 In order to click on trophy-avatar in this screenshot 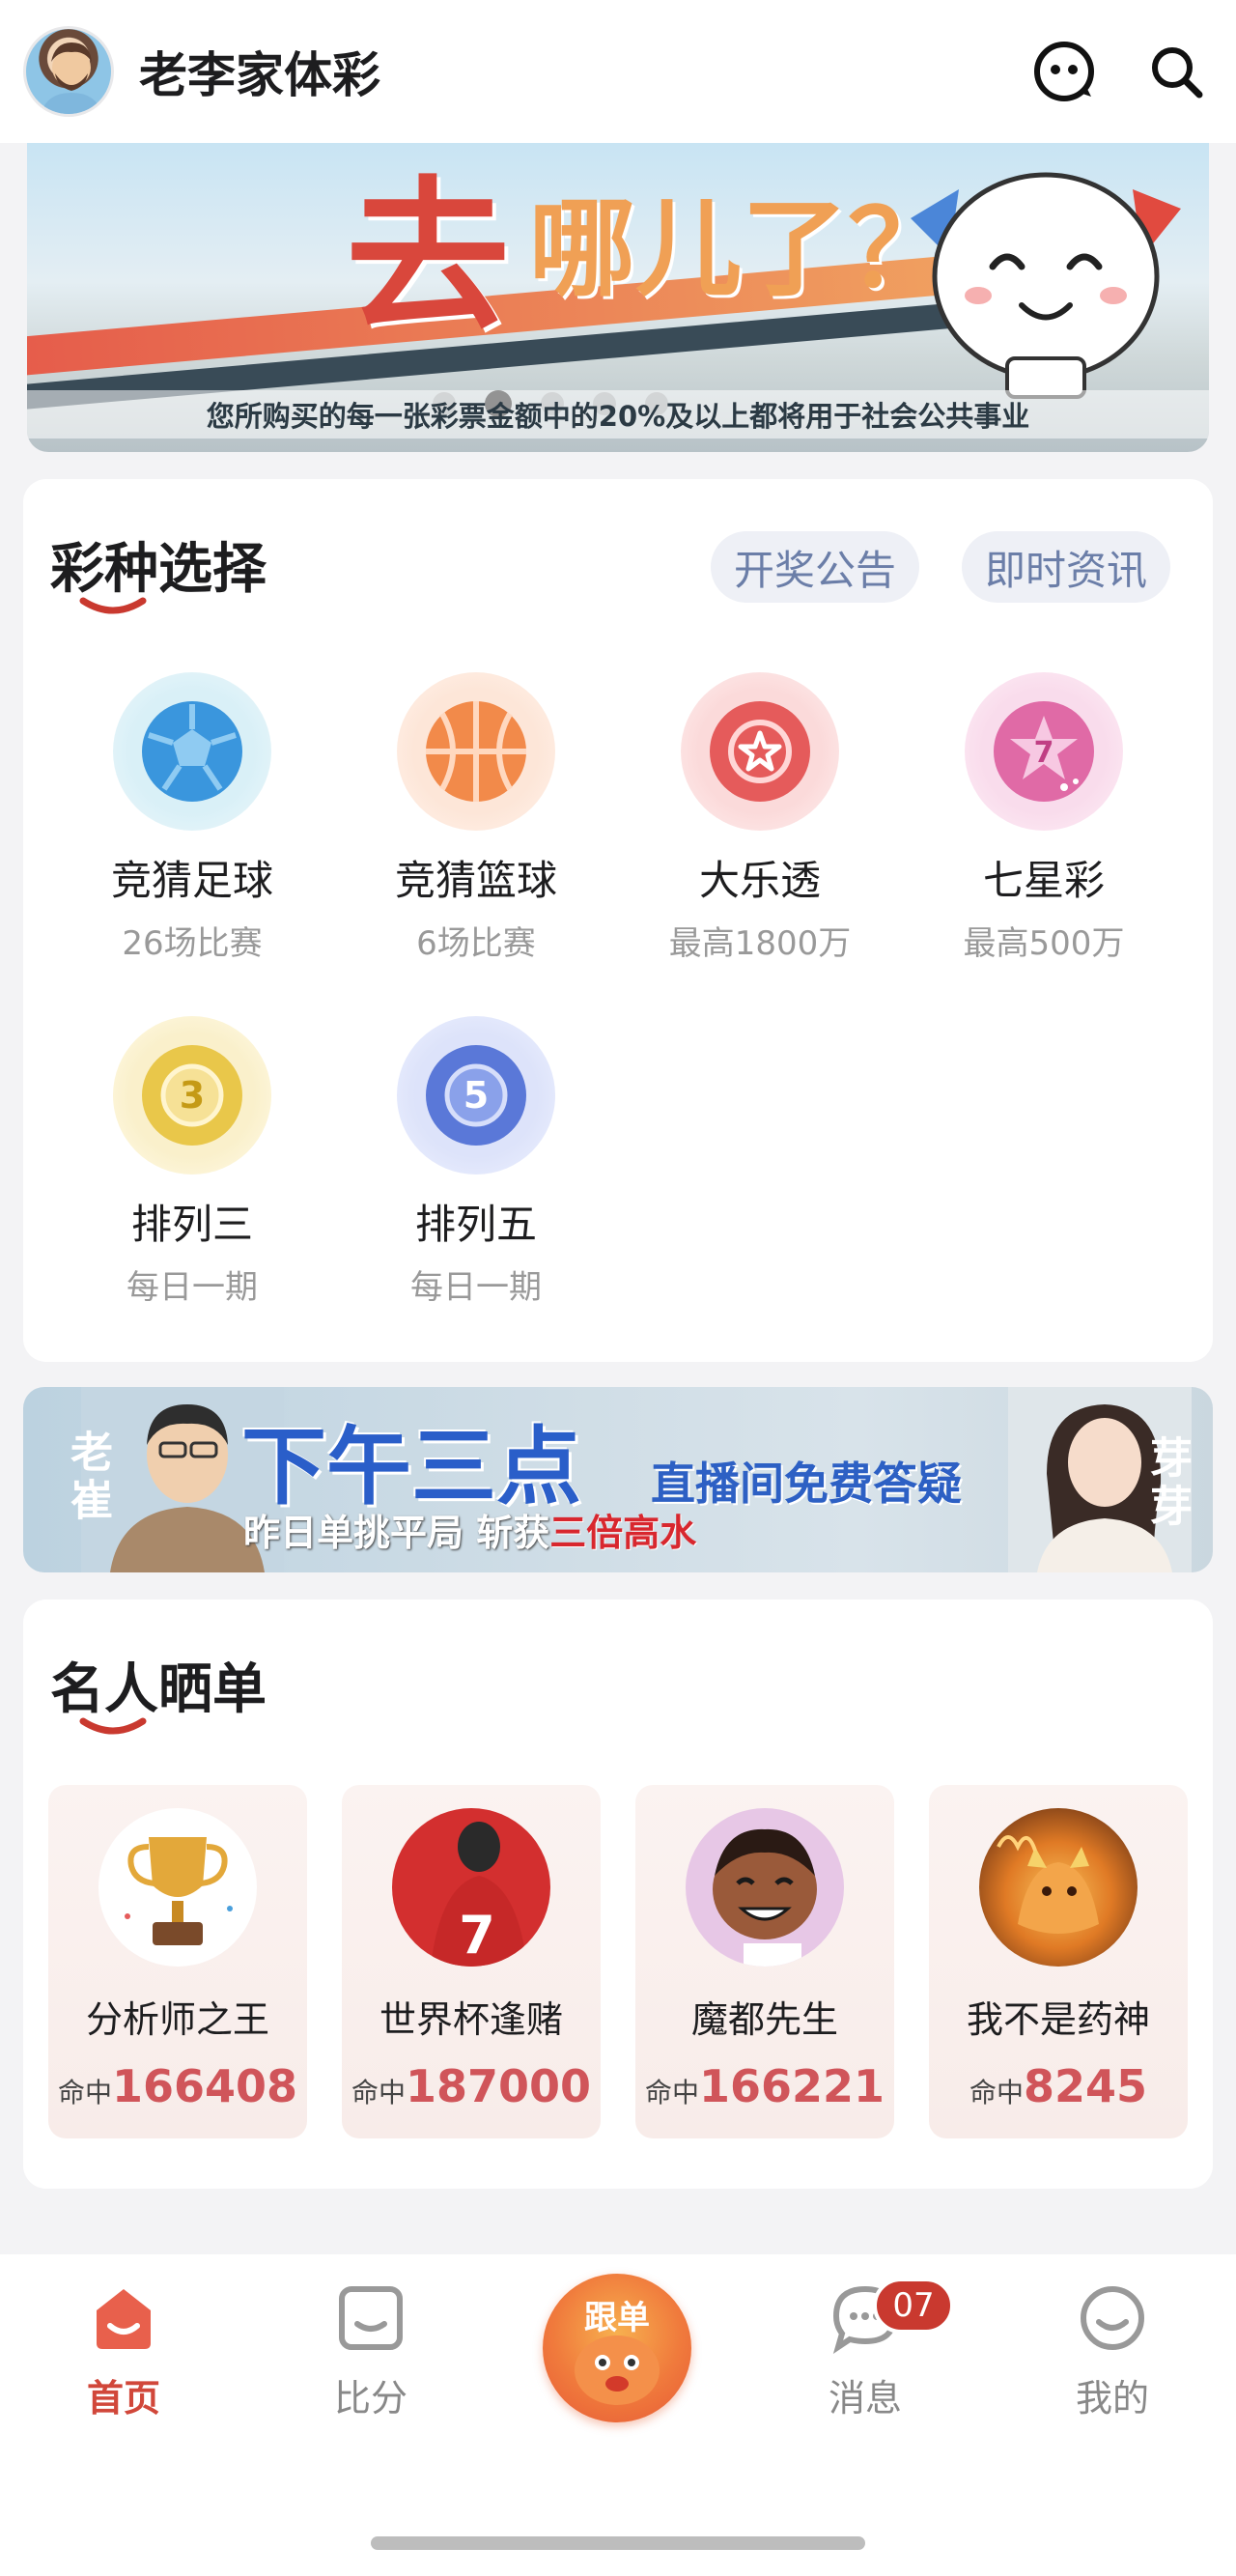, I will do `click(177, 1887)`.